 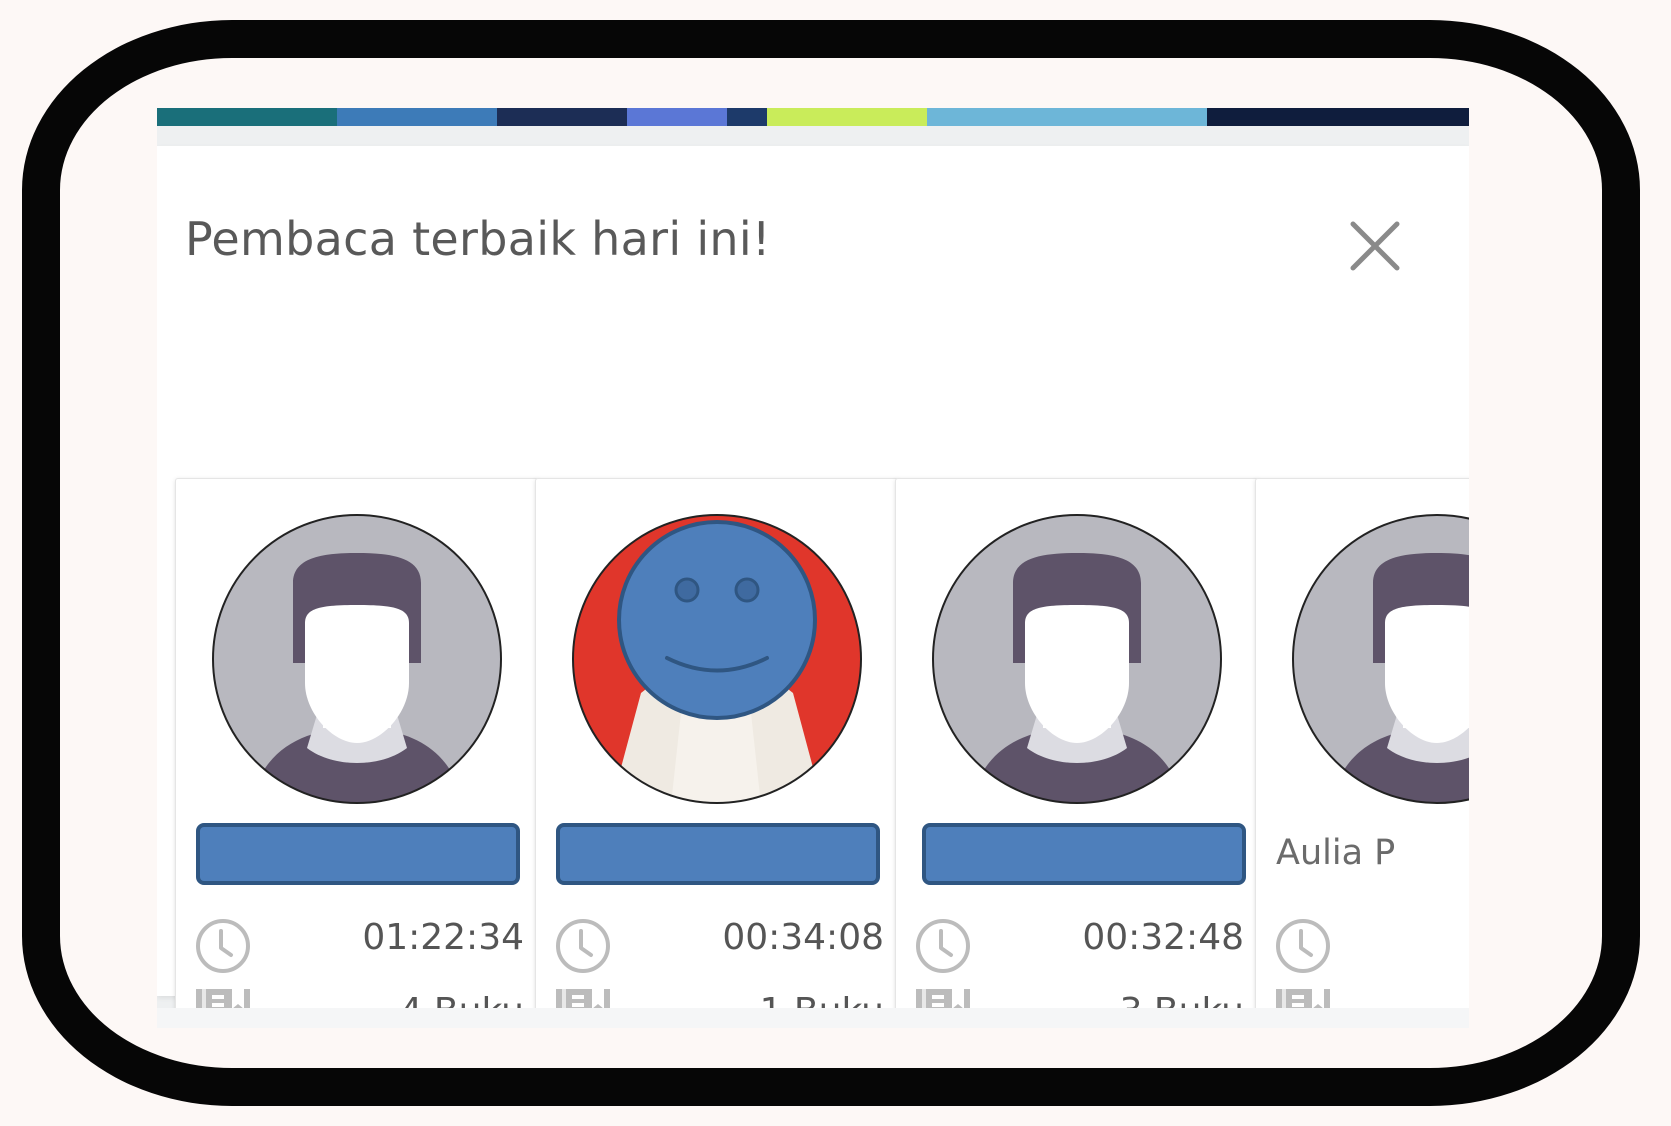 I want to click on top-banner-image, so click(x=813, y=117).